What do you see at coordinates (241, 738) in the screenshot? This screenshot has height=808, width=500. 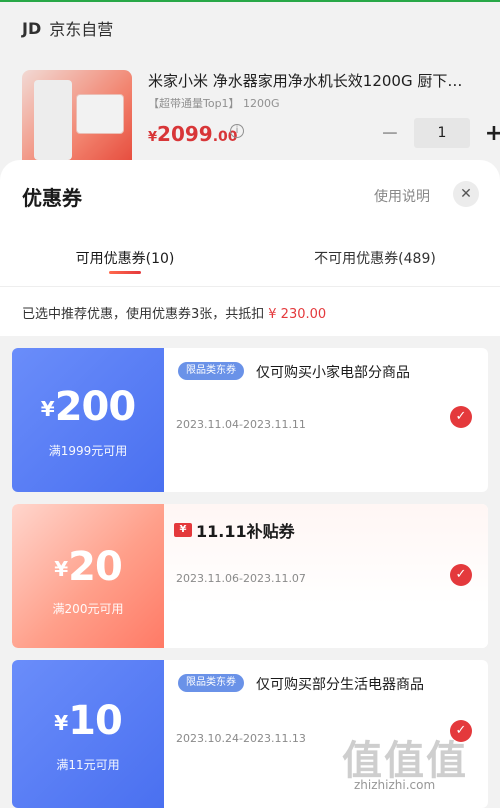 I see `coupon-dates: 2023.10.24-2023.11.13` at bounding box center [241, 738].